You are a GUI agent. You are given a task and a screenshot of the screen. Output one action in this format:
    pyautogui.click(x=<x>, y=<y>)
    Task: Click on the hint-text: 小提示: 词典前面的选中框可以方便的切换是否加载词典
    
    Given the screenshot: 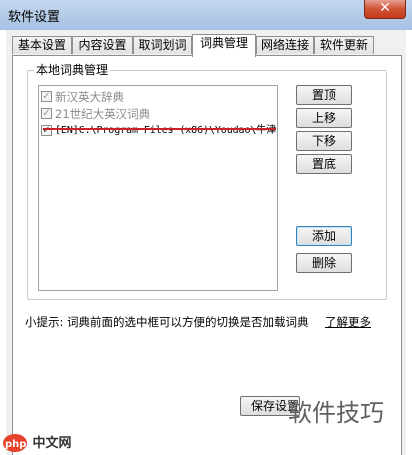 What is the action you would take?
    pyautogui.click(x=167, y=322)
    